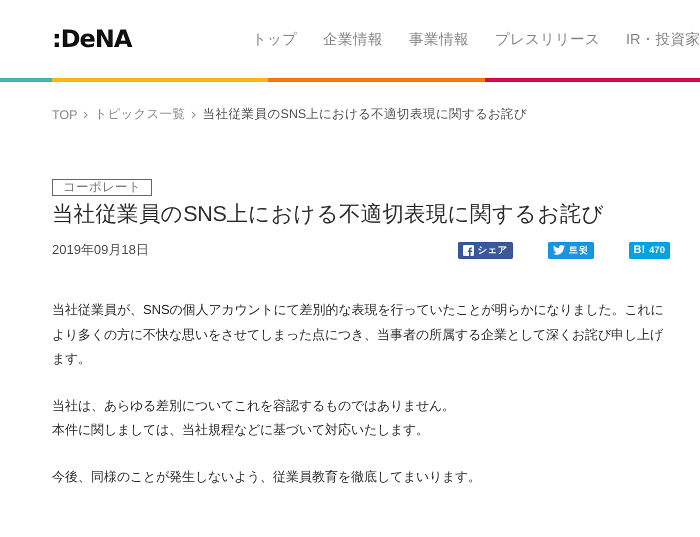 The height and width of the screenshot is (537, 700). I want to click on breadcrumb-link: TOP, so click(65, 115).